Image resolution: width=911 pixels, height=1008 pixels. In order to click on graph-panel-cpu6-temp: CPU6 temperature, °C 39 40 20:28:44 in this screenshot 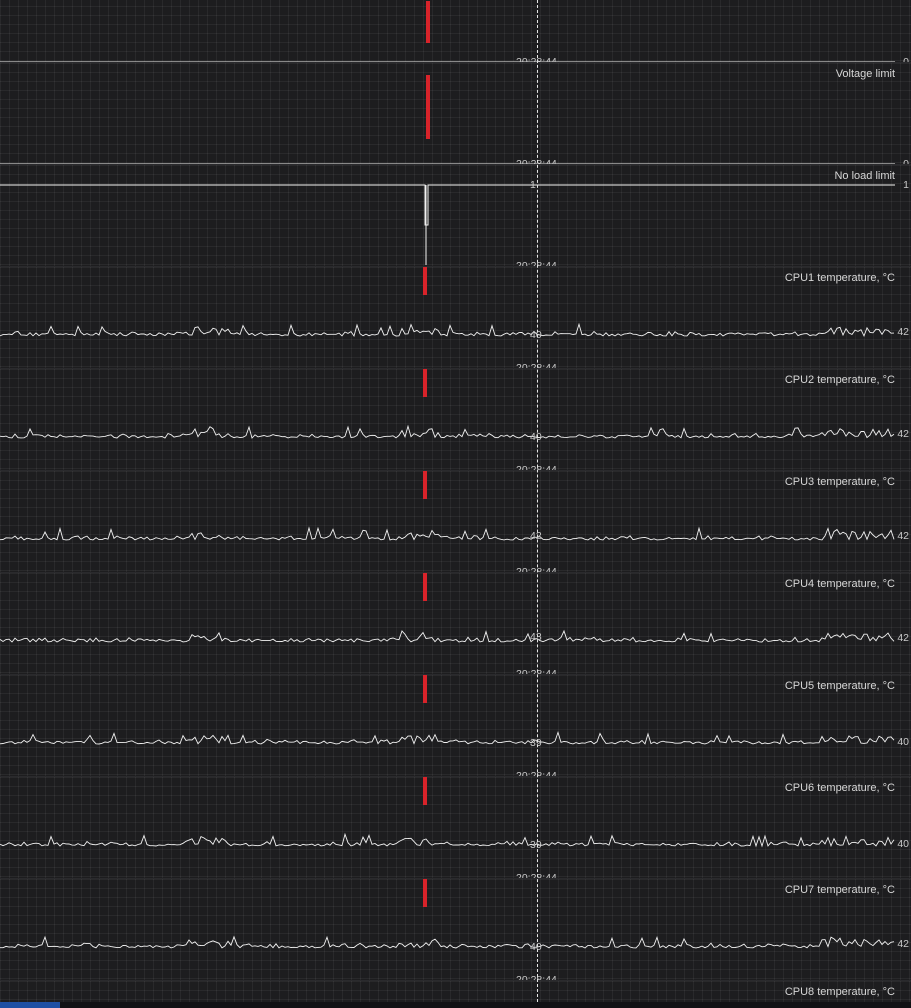, I will do `click(455, 830)`.